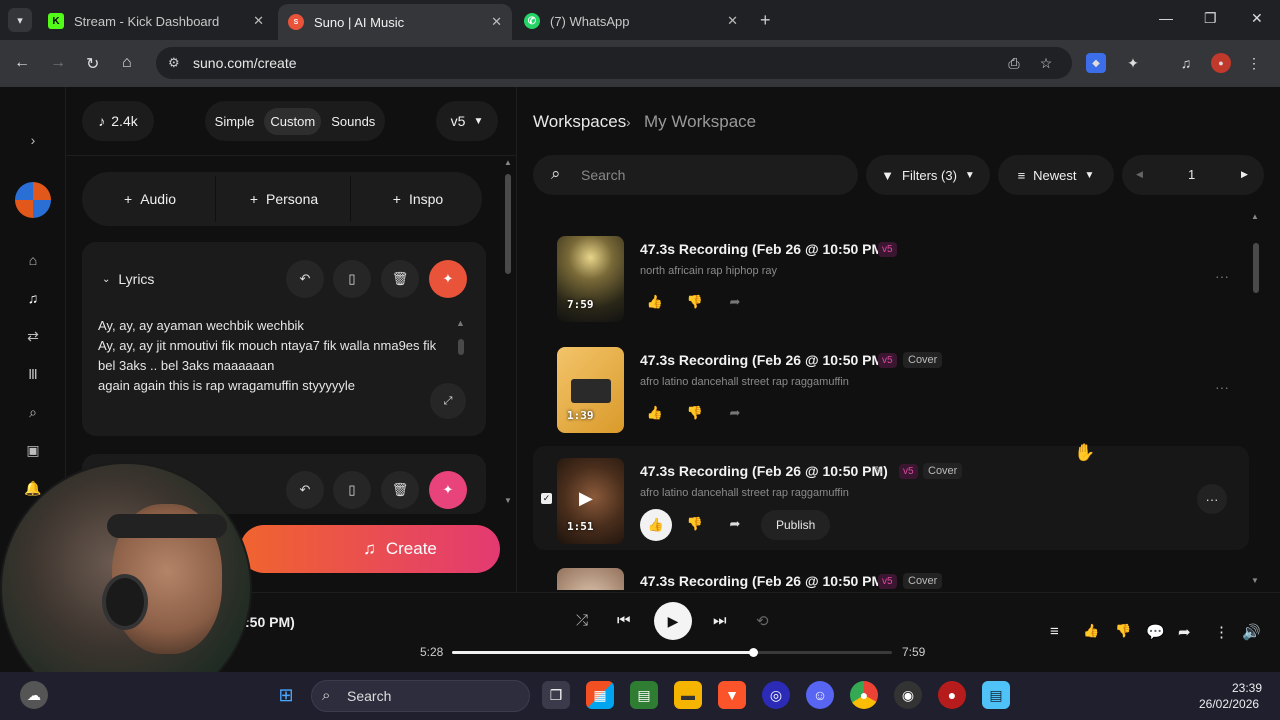 This screenshot has height=720, width=1280. Describe the element at coordinates (33, 140) in the screenshot. I see `expand-chevron-icon: ›` at that location.